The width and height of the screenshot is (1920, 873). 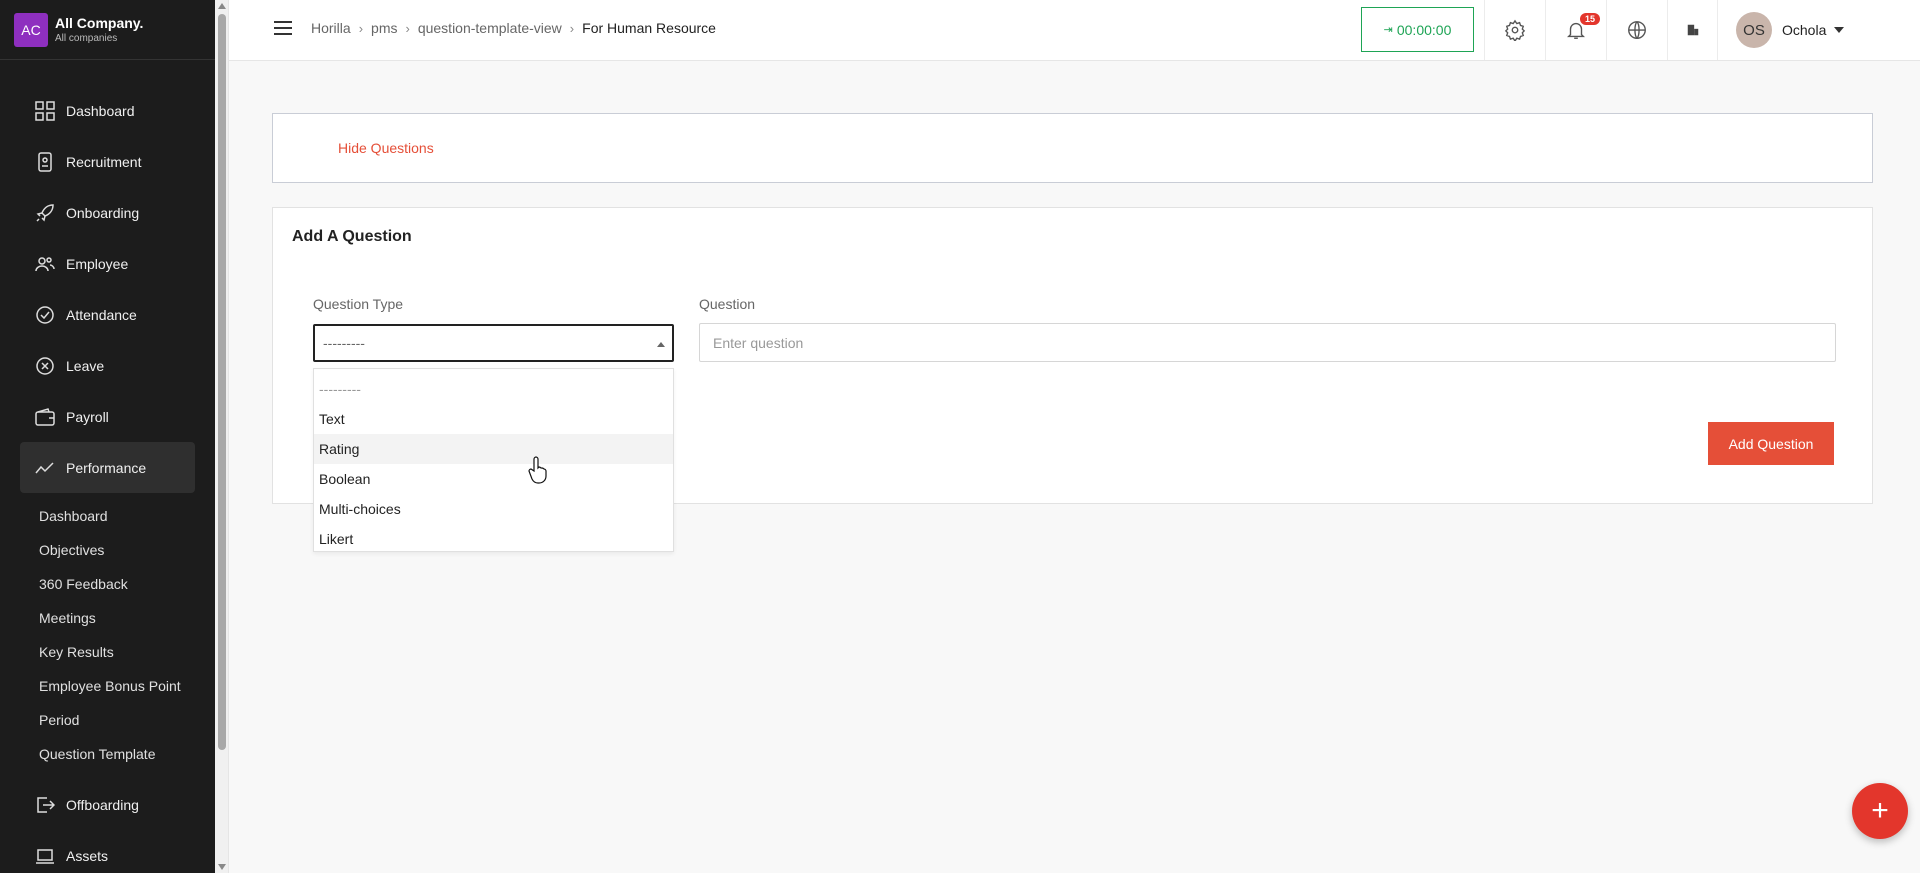 I want to click on sidebar-item-label: Onboarding, so click(x=103, y=212).